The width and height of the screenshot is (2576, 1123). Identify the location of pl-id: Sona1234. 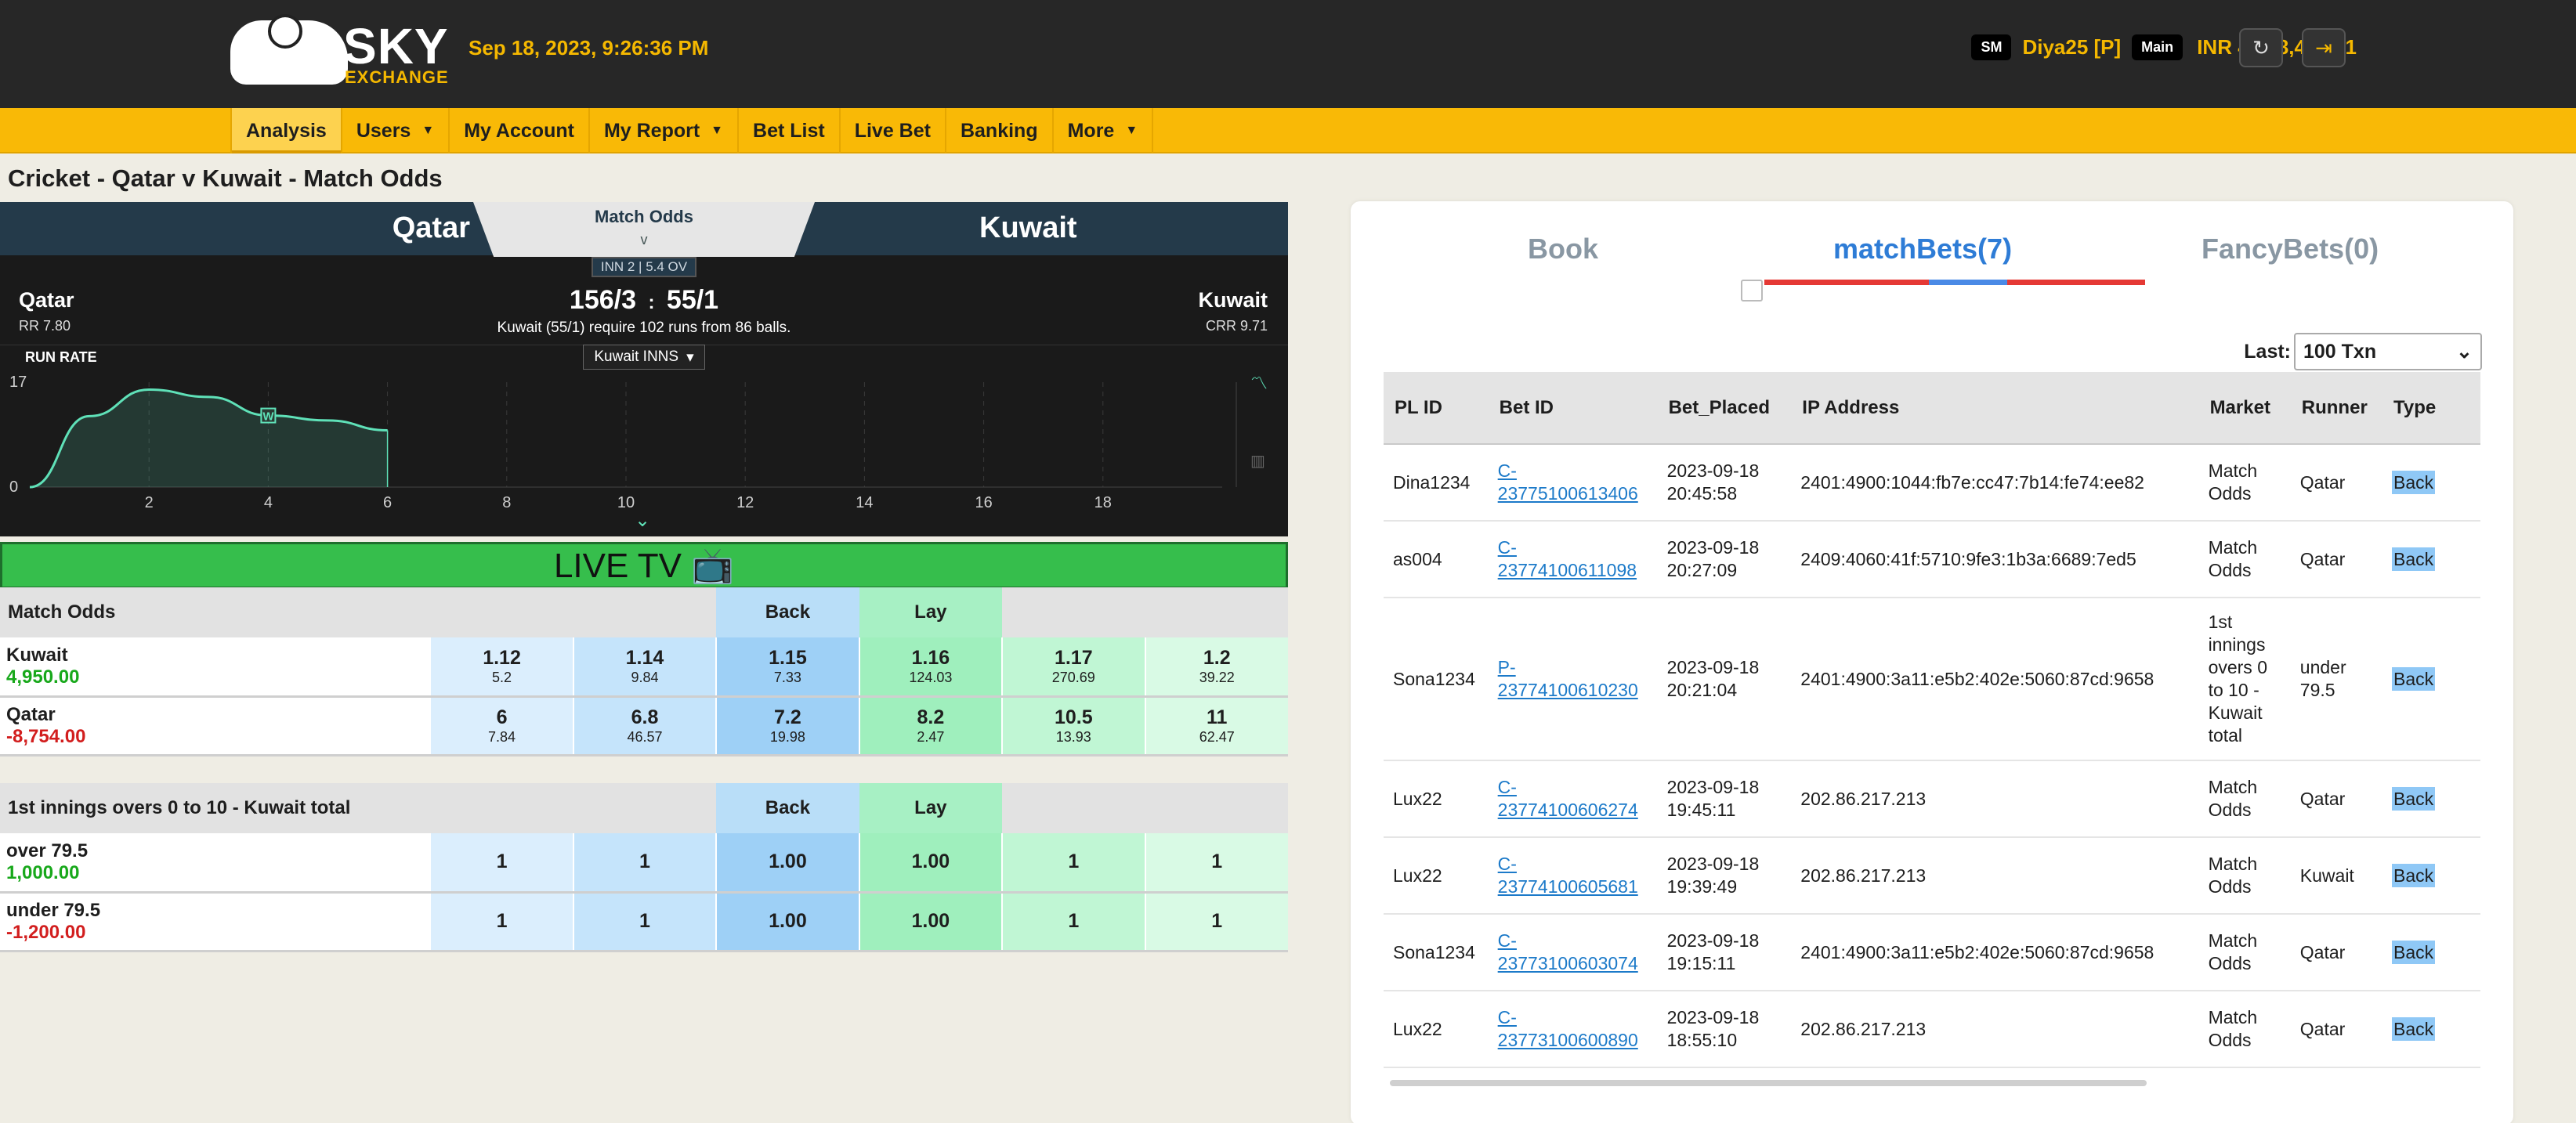
(1436, 952).